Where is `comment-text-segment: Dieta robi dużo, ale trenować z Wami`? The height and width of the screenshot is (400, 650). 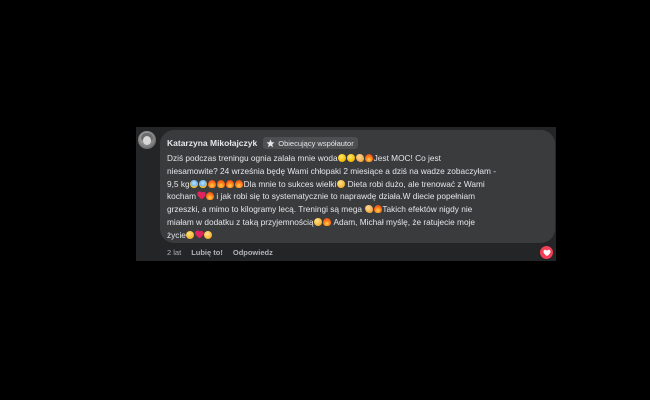
comment-text-segment: Dieta robi dużo, ale trenować z Wami is located at coordinates (415, 183).